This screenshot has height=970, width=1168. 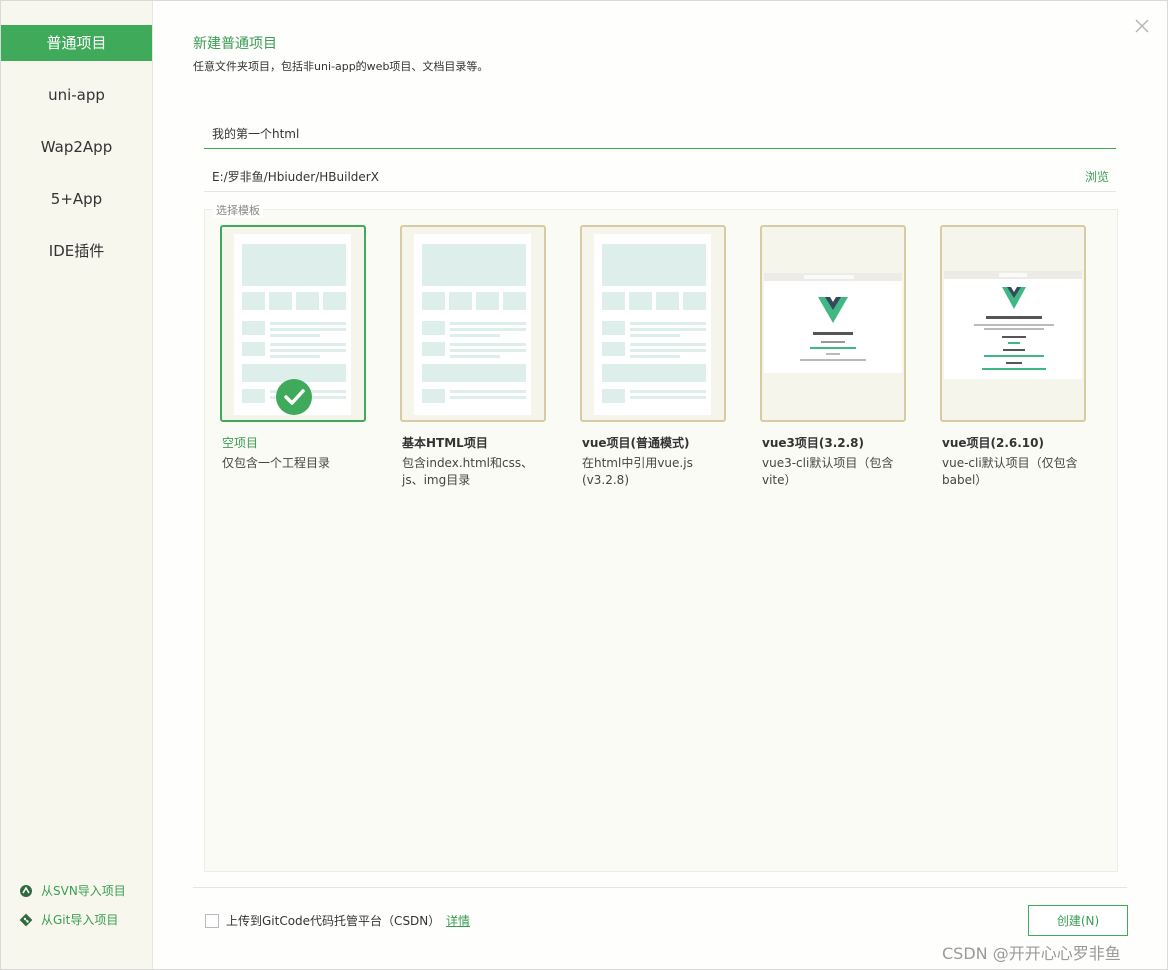 I want to click on template-name: 空项目, so click(x=240, y=443).